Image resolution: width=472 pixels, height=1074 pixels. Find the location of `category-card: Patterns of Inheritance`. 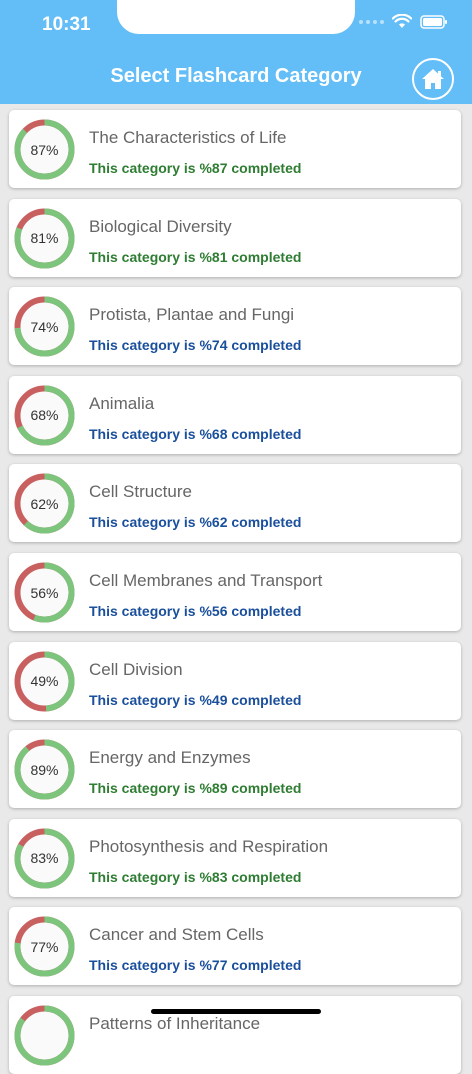

category-card: Patterns of Inheritance is located at coordinates (235, 1035).